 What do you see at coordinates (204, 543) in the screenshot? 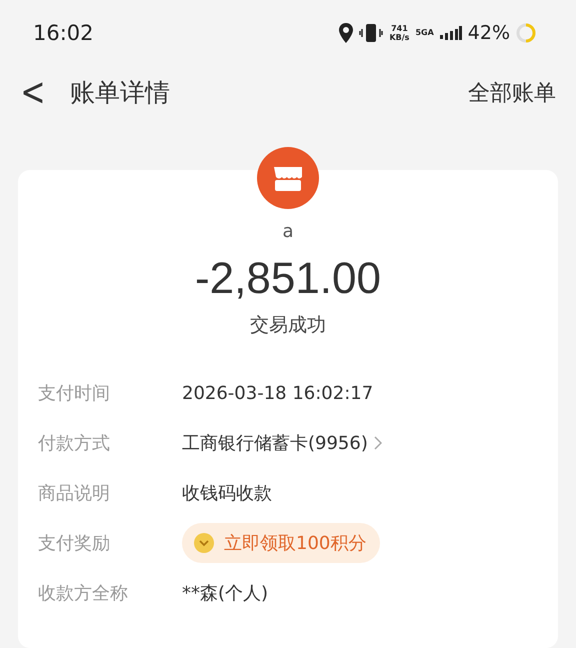
I see `coin-icon` at bounding box center [204, 543].